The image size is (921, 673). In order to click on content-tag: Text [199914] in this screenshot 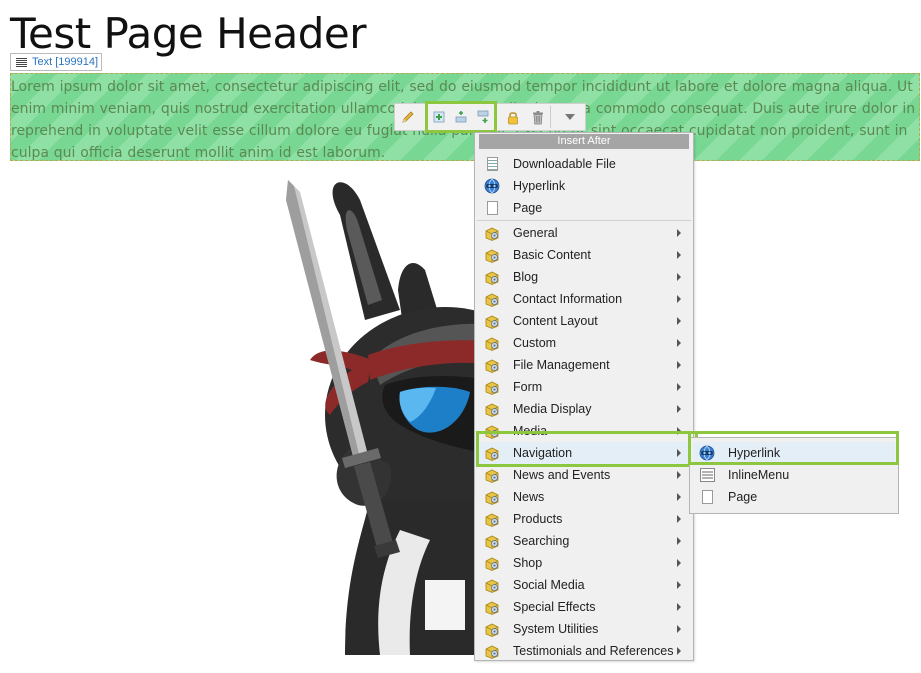, I will do `click(56, 62)`.